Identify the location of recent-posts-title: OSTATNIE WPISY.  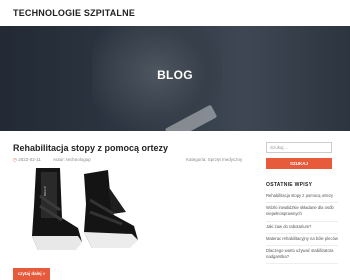
(289, 185).